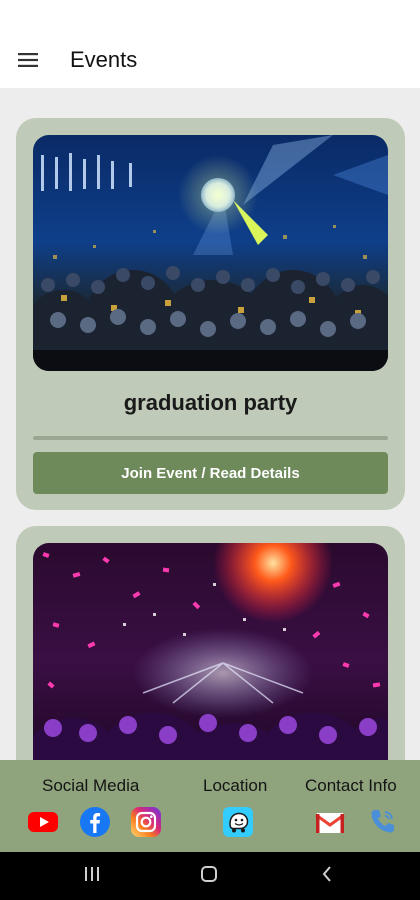  I want to click on home-icon, so click(209, 876).